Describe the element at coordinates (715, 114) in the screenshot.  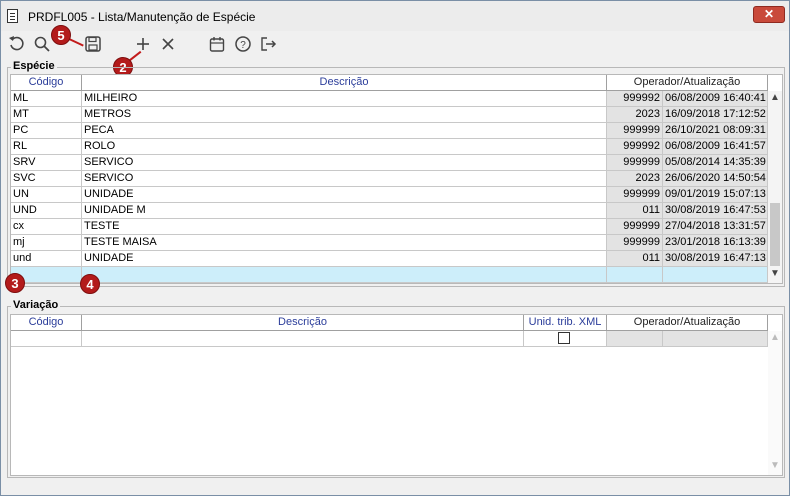
I see `data-cell: 16/09/2018 17:12:52` at that location.